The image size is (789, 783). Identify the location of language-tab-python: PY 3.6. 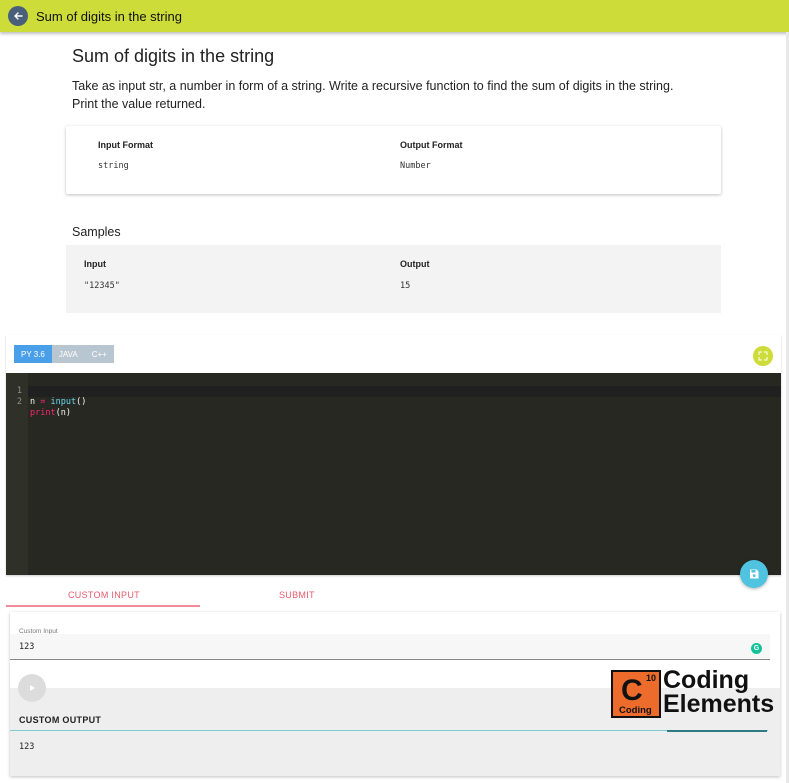
(33, 354).